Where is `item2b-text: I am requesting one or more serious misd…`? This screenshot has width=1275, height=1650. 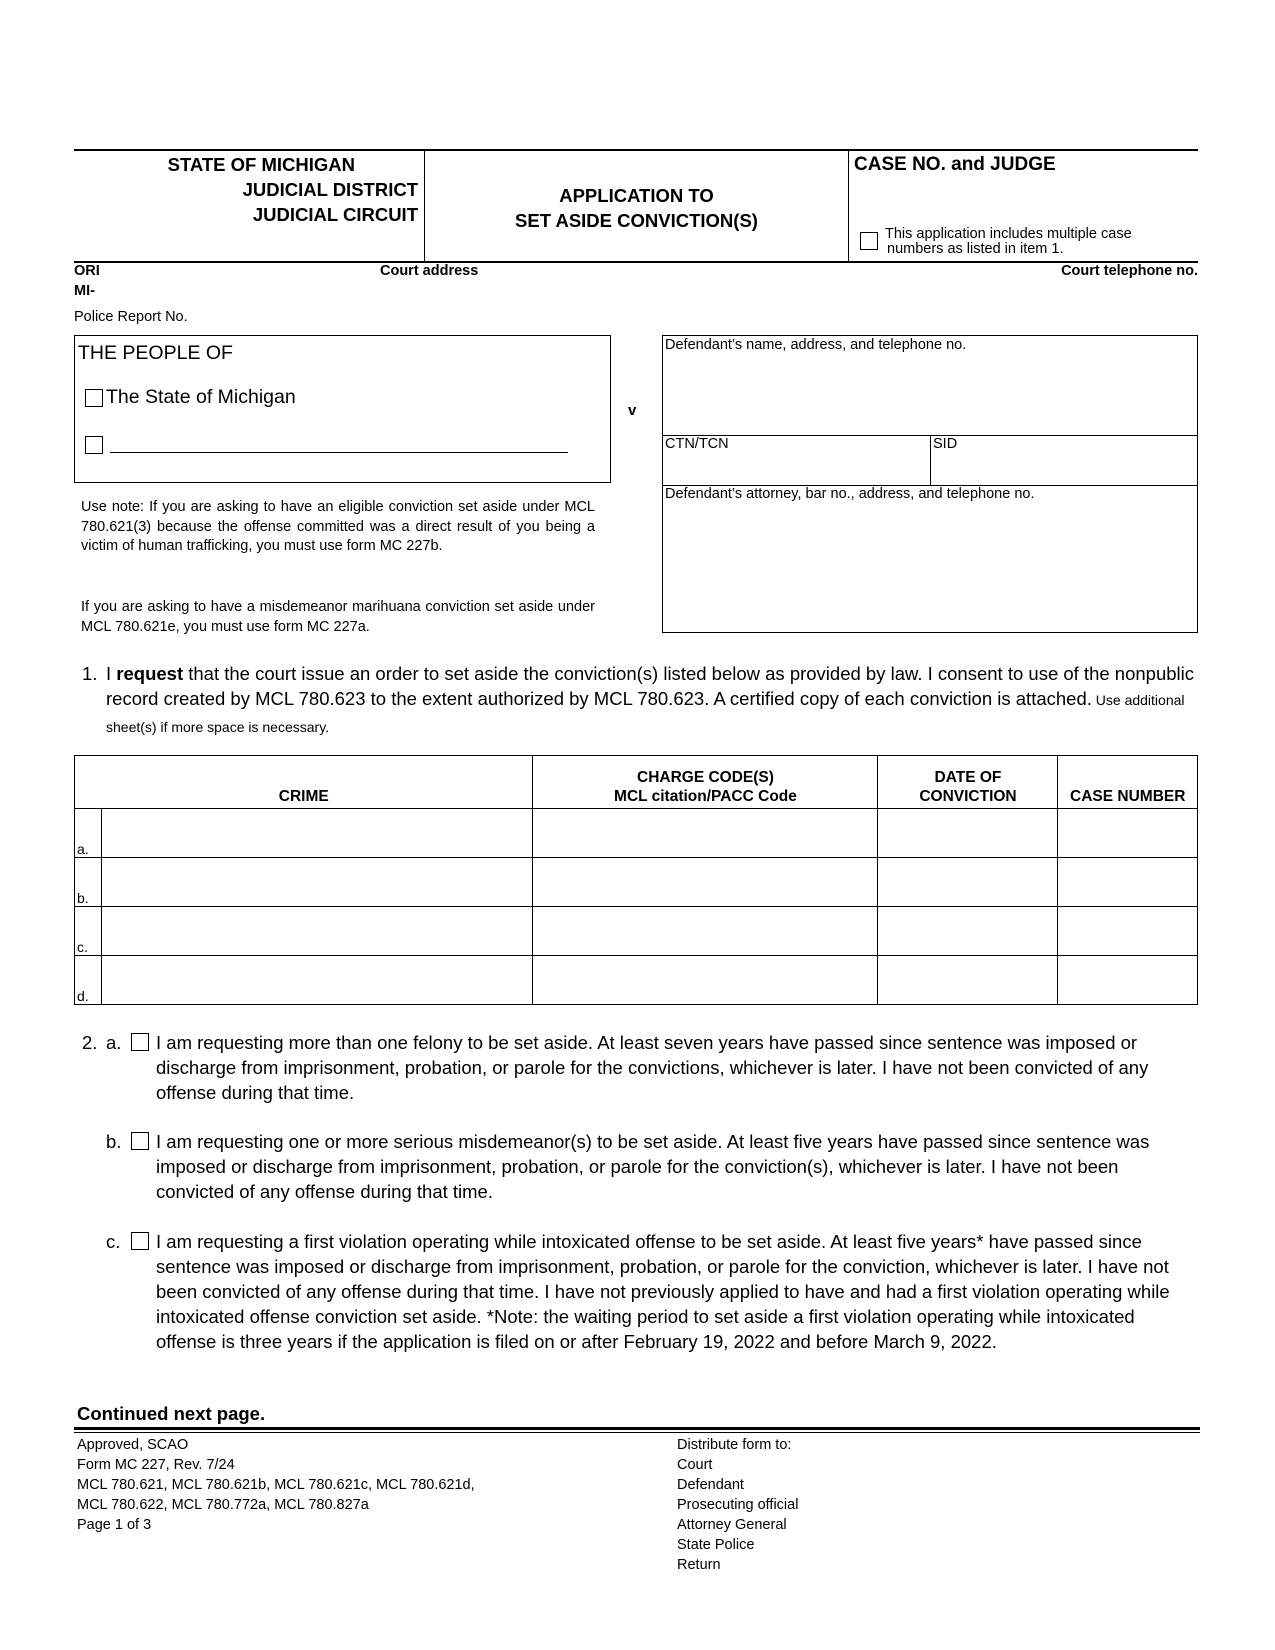
item2b-text: I am requesting one or more serious misd… is located at coordinates (653, 1166).